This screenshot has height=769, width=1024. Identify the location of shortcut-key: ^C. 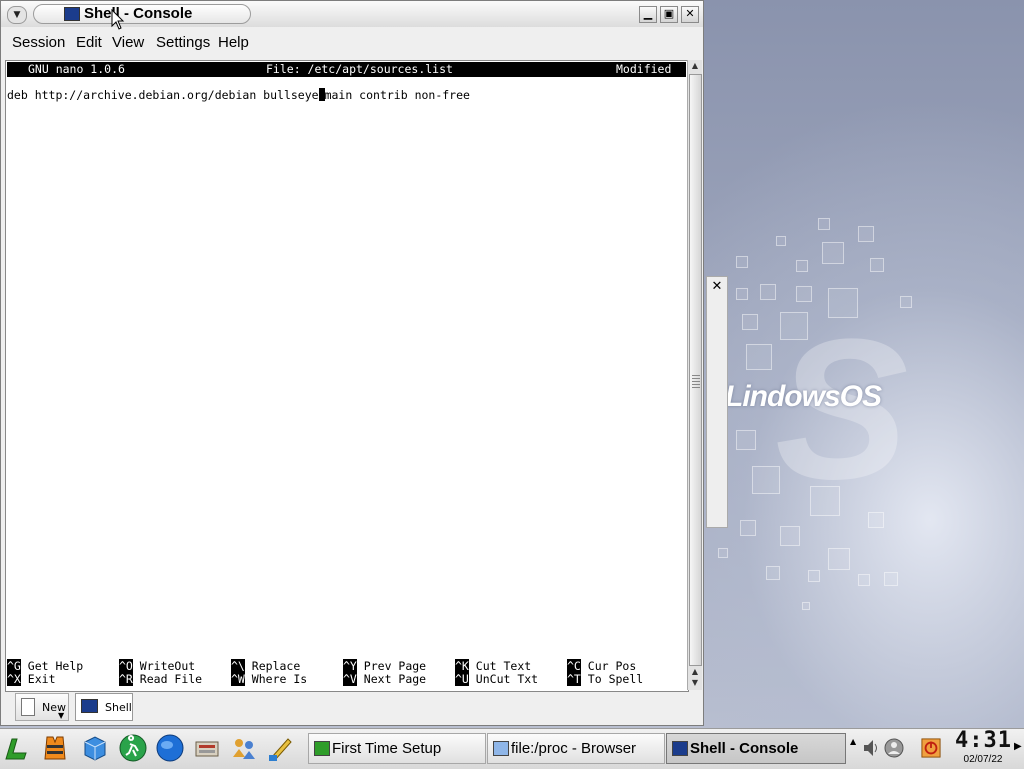
(574, 666).